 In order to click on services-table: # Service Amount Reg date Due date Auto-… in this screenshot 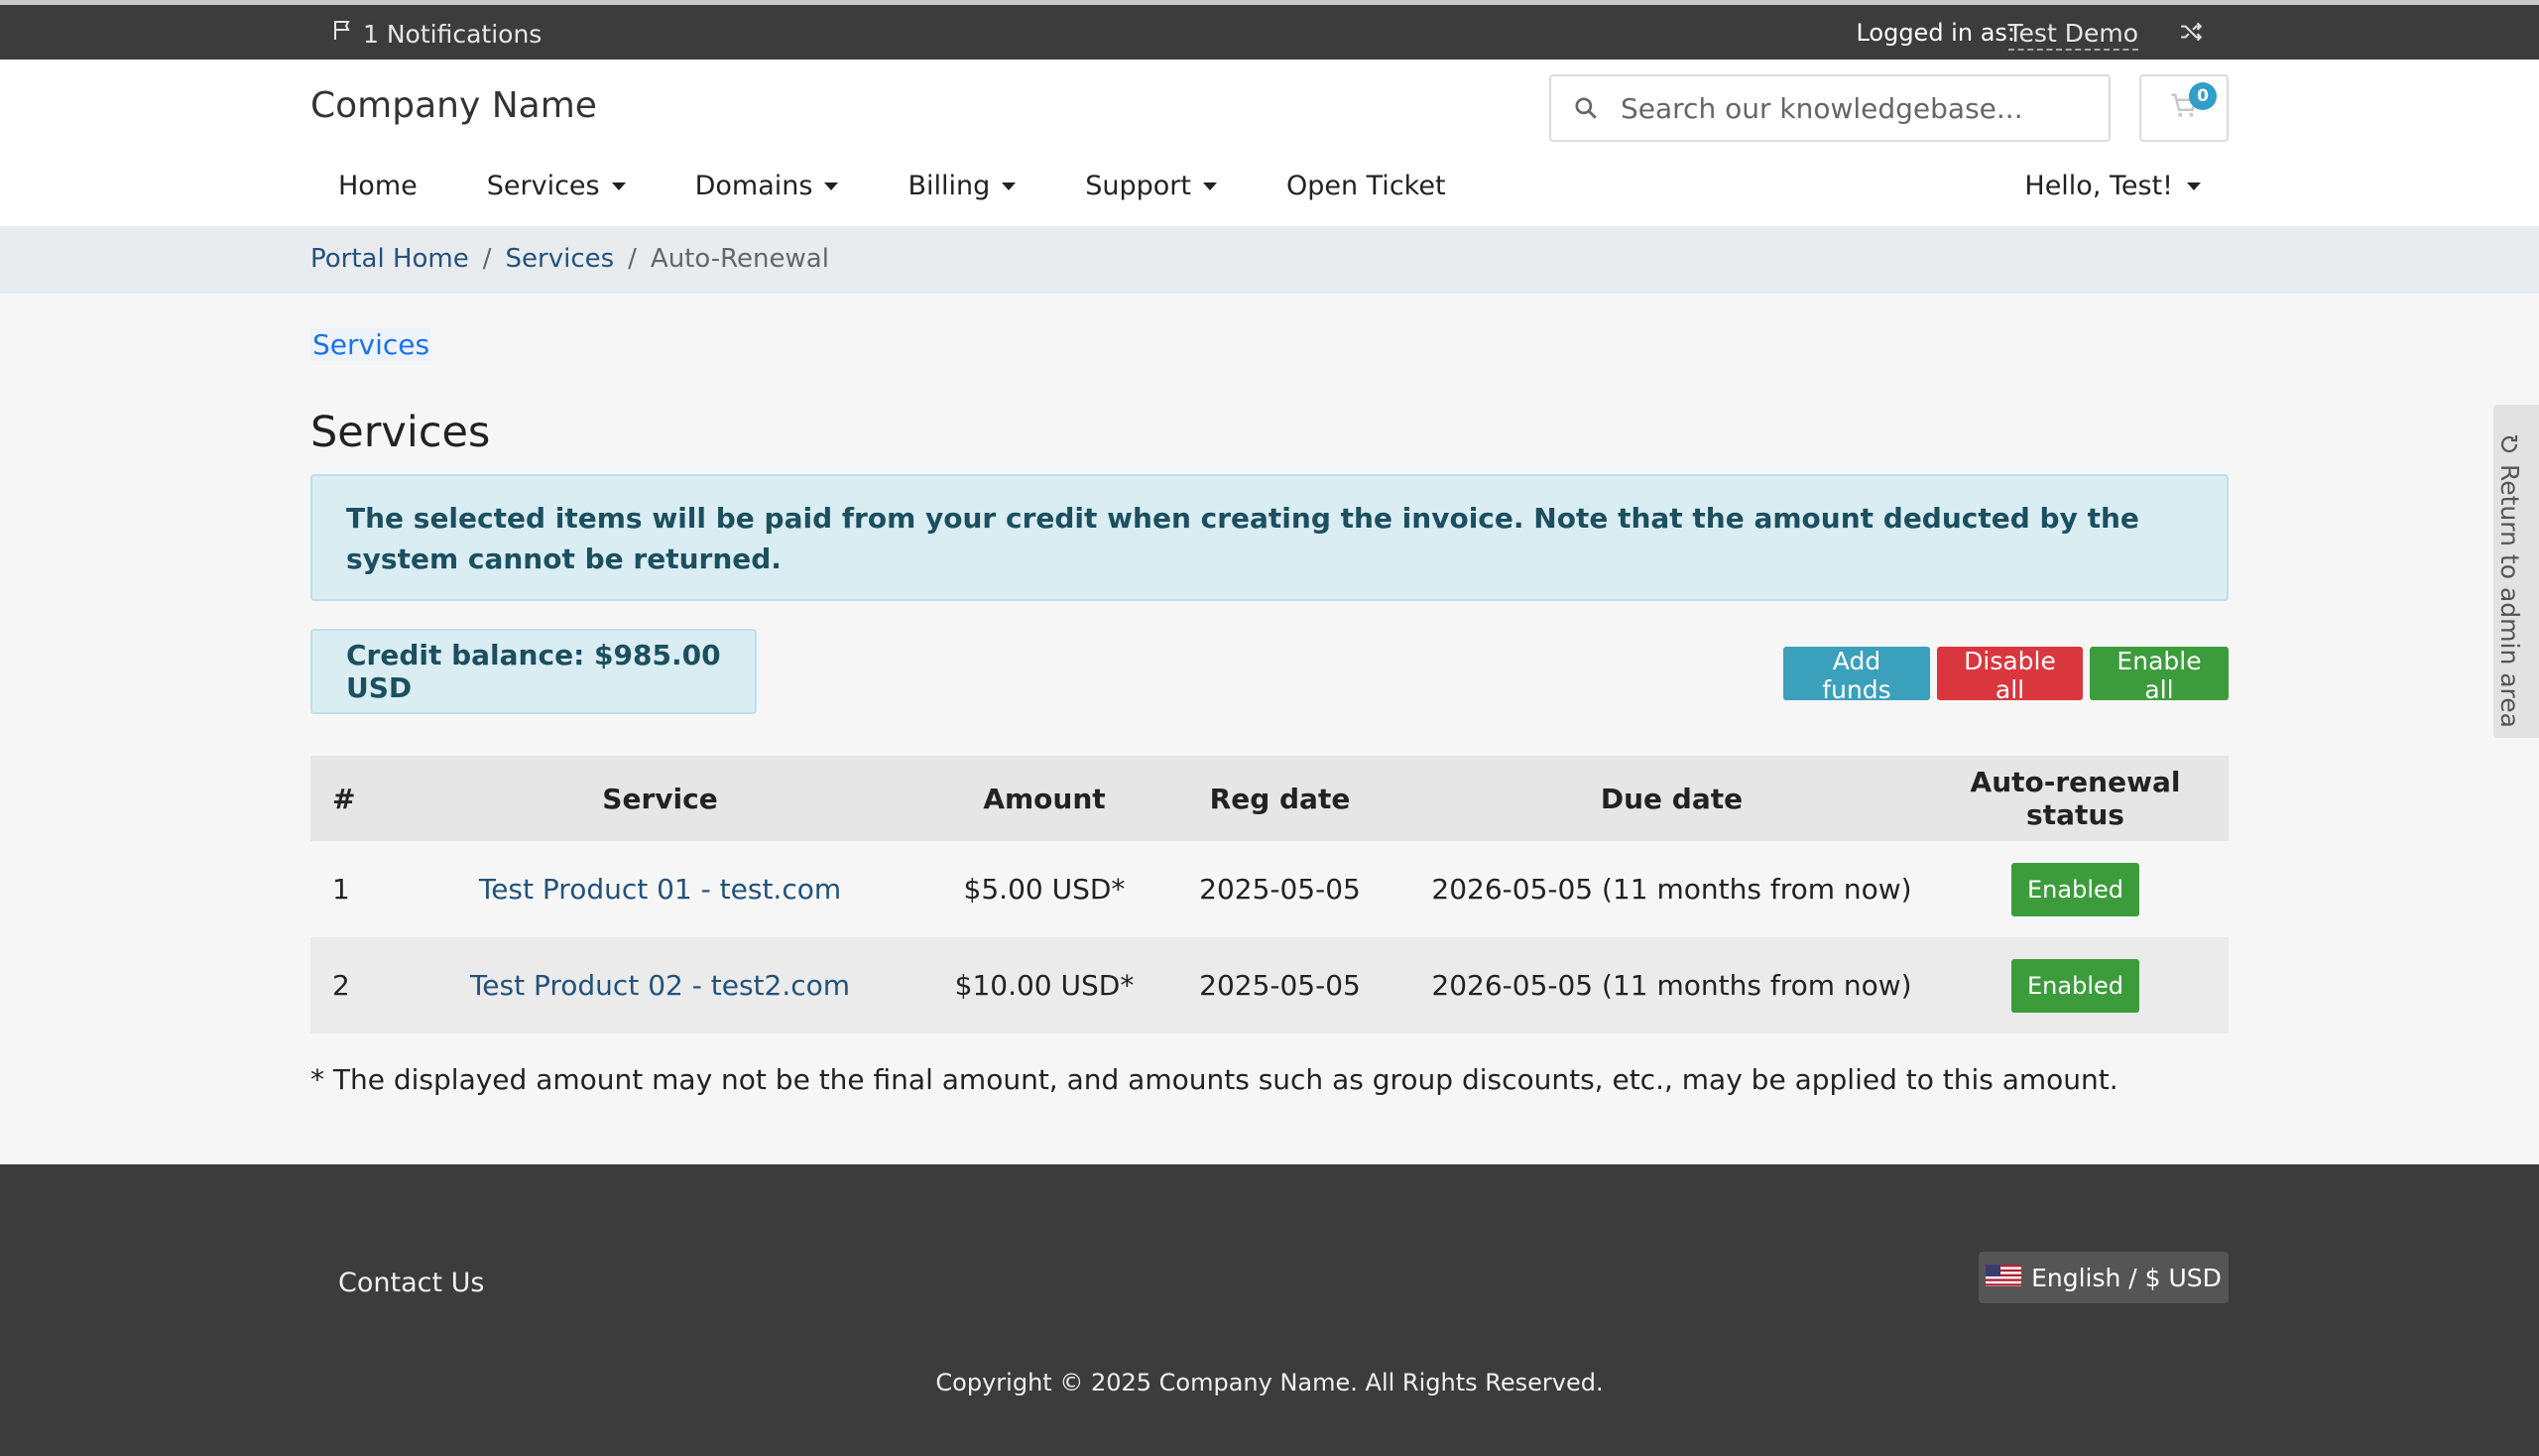, I will do `click(1269, 894)`.